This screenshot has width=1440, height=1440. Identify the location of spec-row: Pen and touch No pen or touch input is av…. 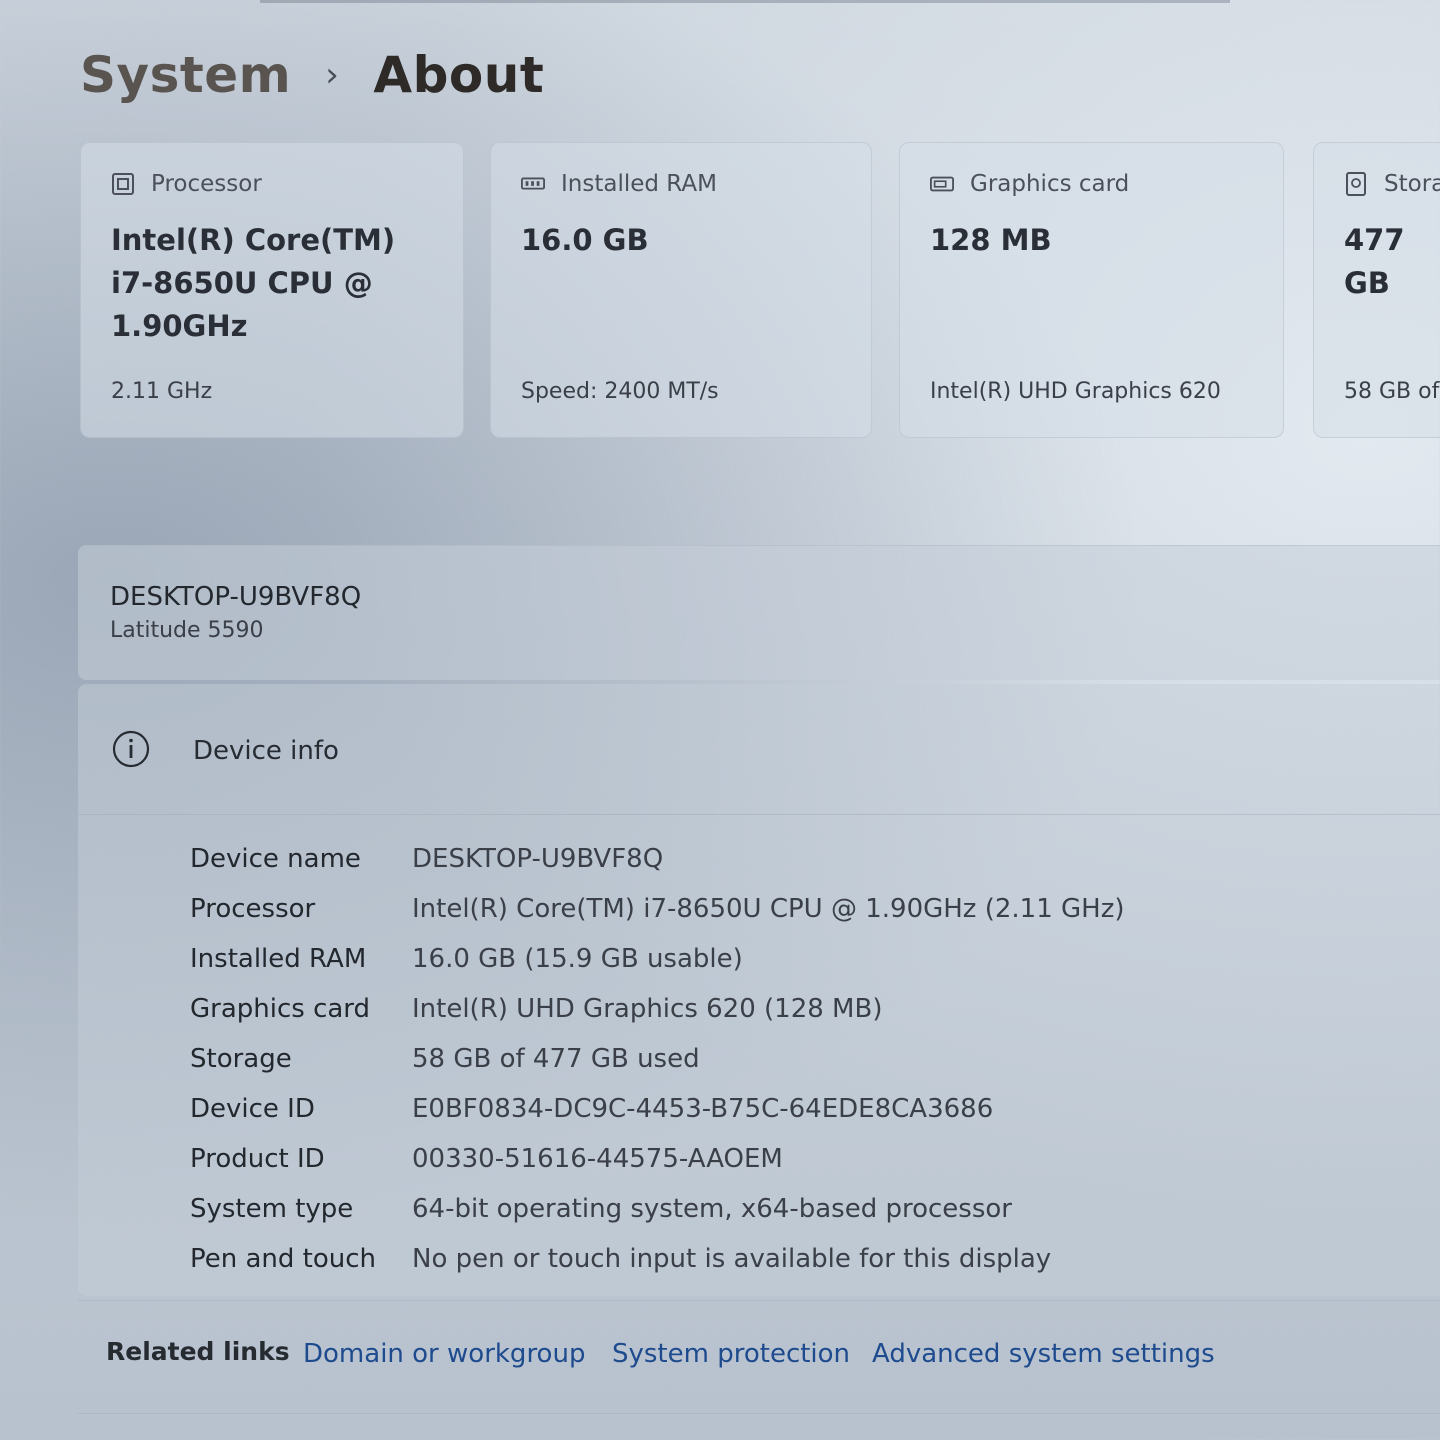
(657, 1259).